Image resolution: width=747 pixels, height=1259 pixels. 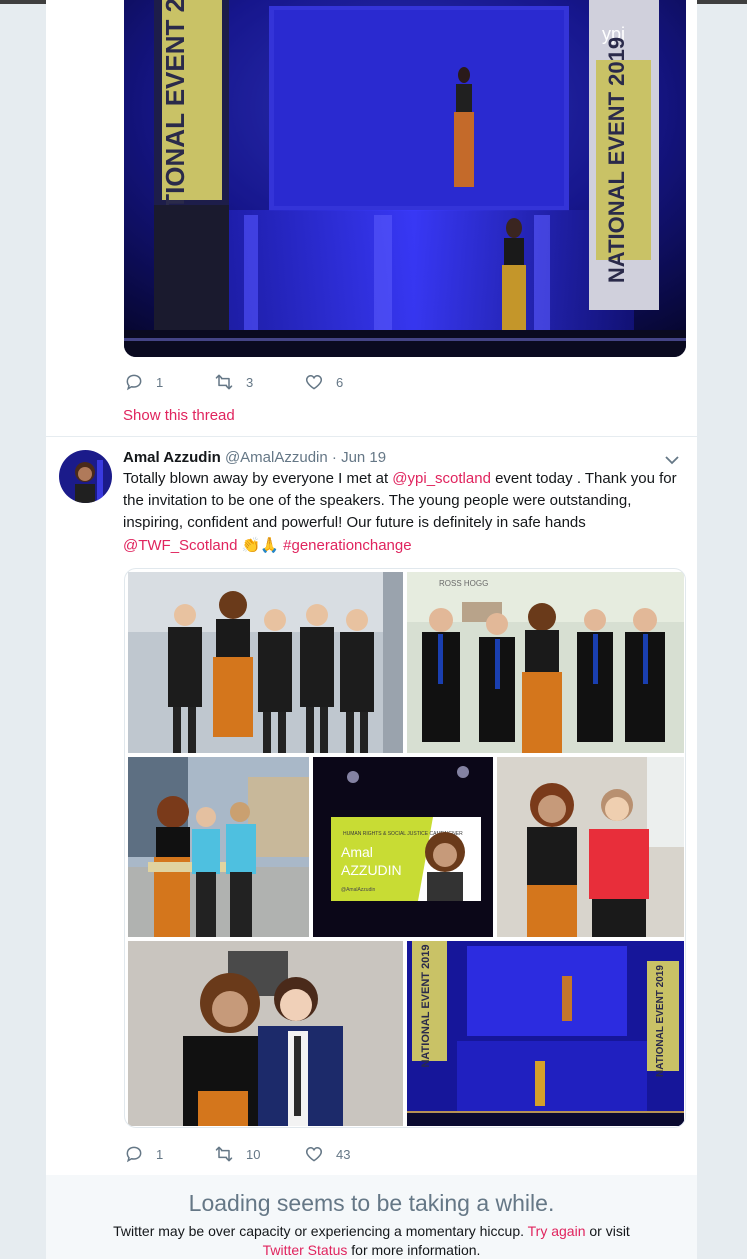 I want to click on like-count: 43, so click(x=343, y=1154).